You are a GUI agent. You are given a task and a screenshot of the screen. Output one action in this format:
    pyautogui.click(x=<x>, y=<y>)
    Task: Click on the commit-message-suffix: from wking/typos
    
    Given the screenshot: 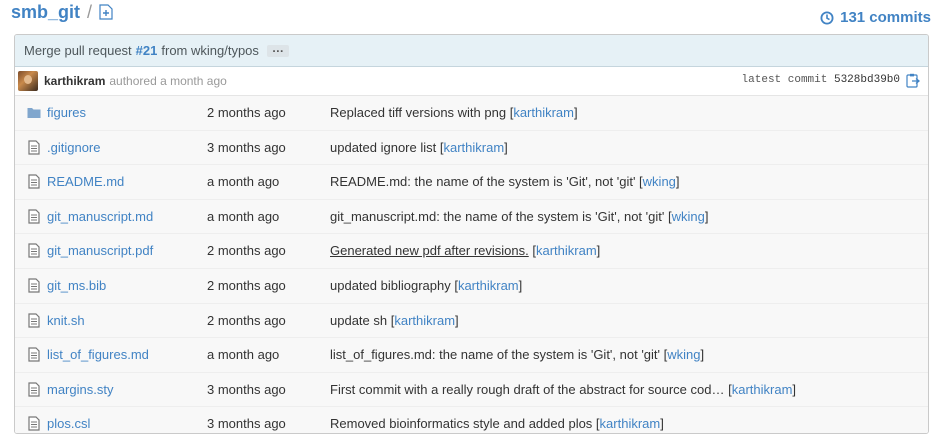 What is the action you would take?
    pyautogui.click(x=210, y=50)
    